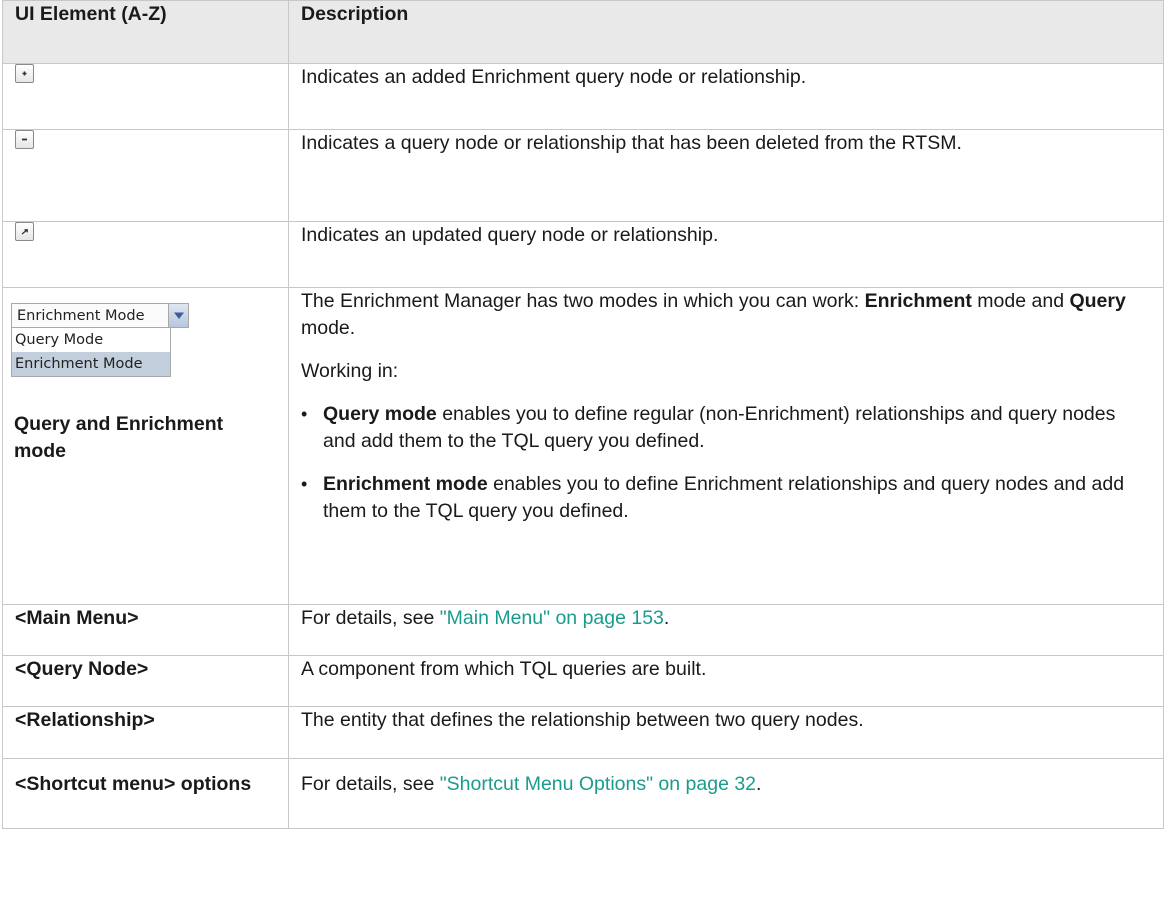 The height and width of the screenshot is (920, 1167). What do you see at coordinates (145, 681) in the screenshot?
I see `element-cell: <Query Node>` at bounding box center [145, 681].